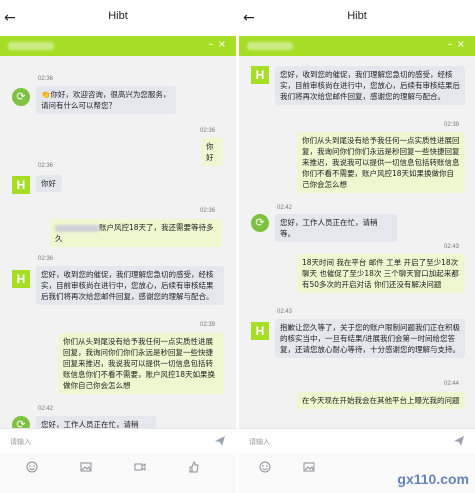 The image size is (475, 493). What do you see at coordinates (381, 400) in the screenshot?
I see `user-message: 在今天现在开始我会在其他平台上曝光我的问题` at bounding box center [381, 400].